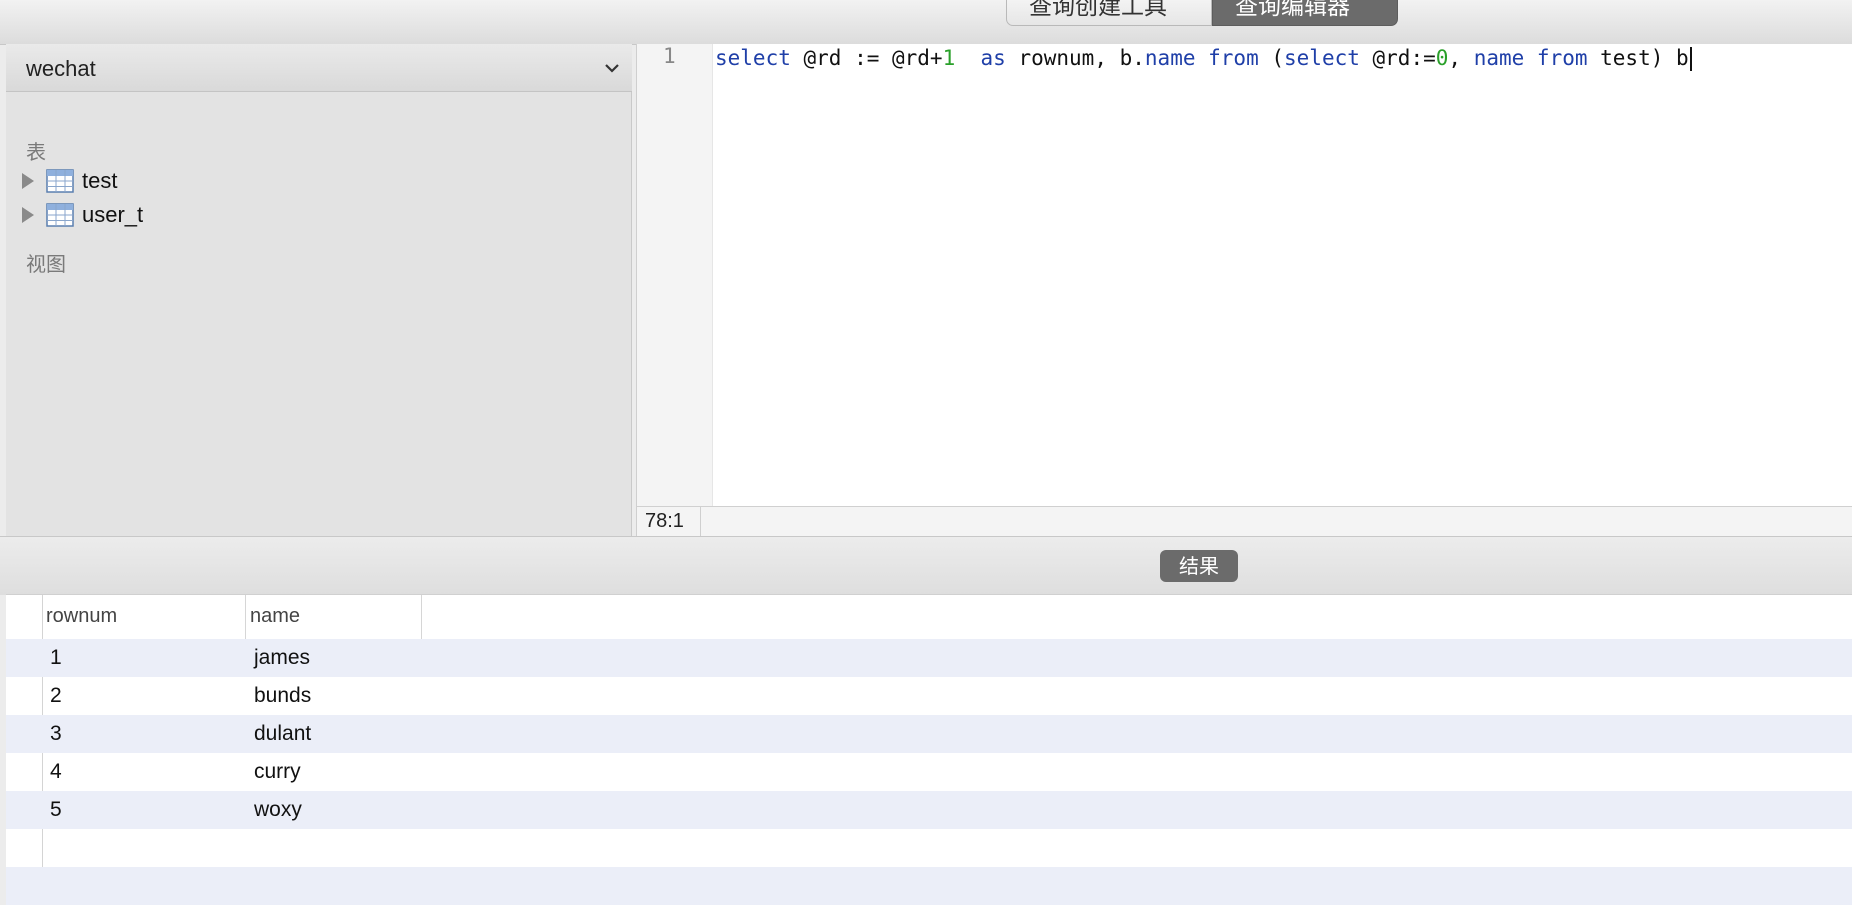 The image size is (1852, 905). What do you see at coordinates (144, 696) in the screenshot?
I see `cell-rownum: 2` at bounding box center [144, 696].